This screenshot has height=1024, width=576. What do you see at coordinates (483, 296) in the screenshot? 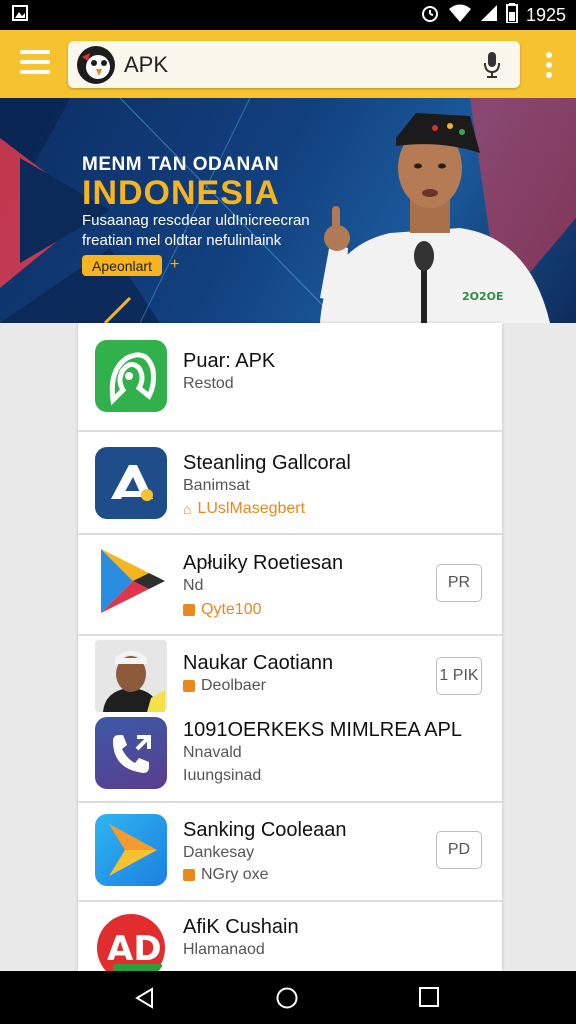
I see `shirt-badge: 2O2OE` at bounding box center [483, 296].